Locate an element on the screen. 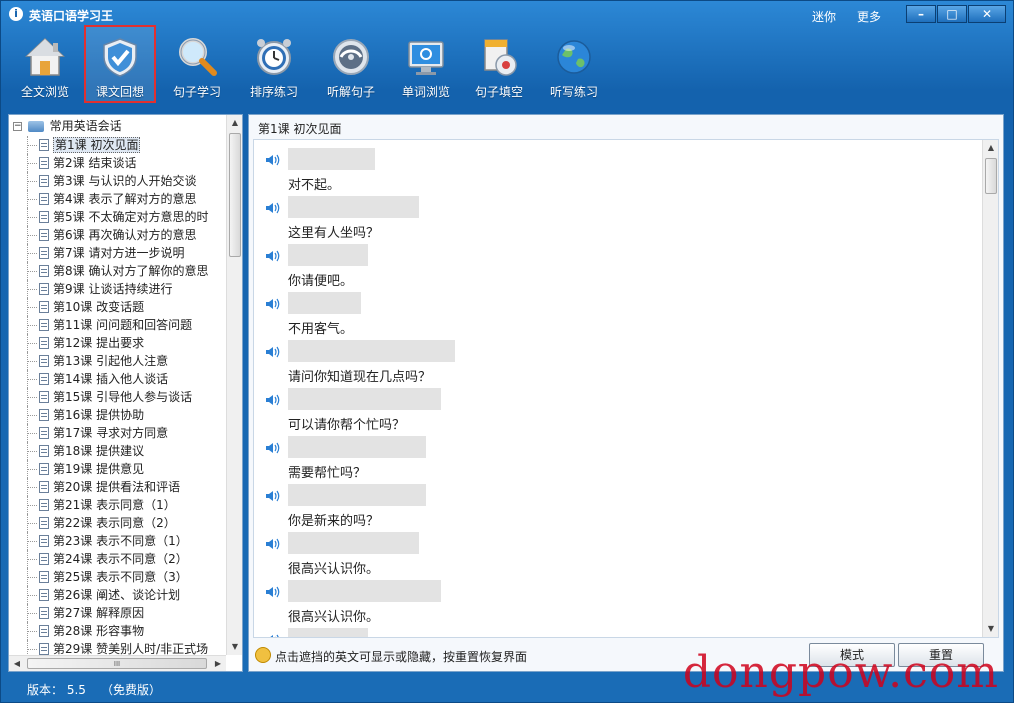 This screenshot has height=703, width=1014. lesson-label: 第24课 表示不同意（2） is located at coordinates (120, 559).